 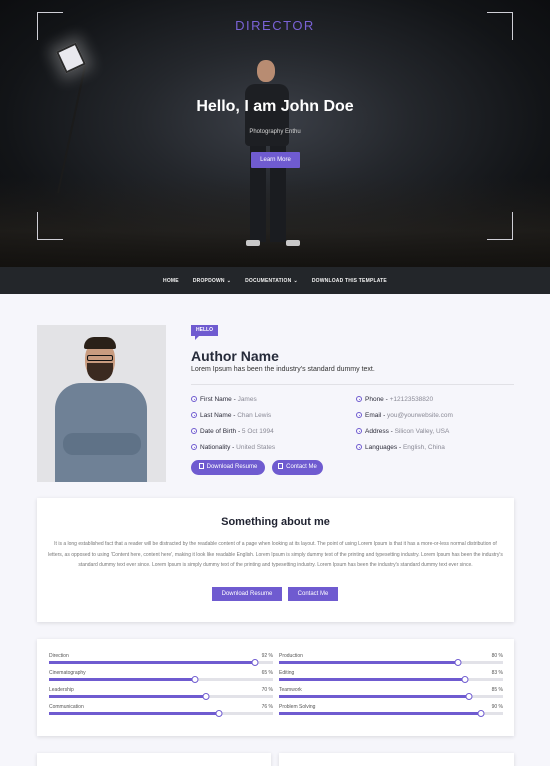 What do you see at coordinates (313, 594) in the screenshot?
I see `about-contact-me-button: Contact Me` at bounding box center [313, 594].